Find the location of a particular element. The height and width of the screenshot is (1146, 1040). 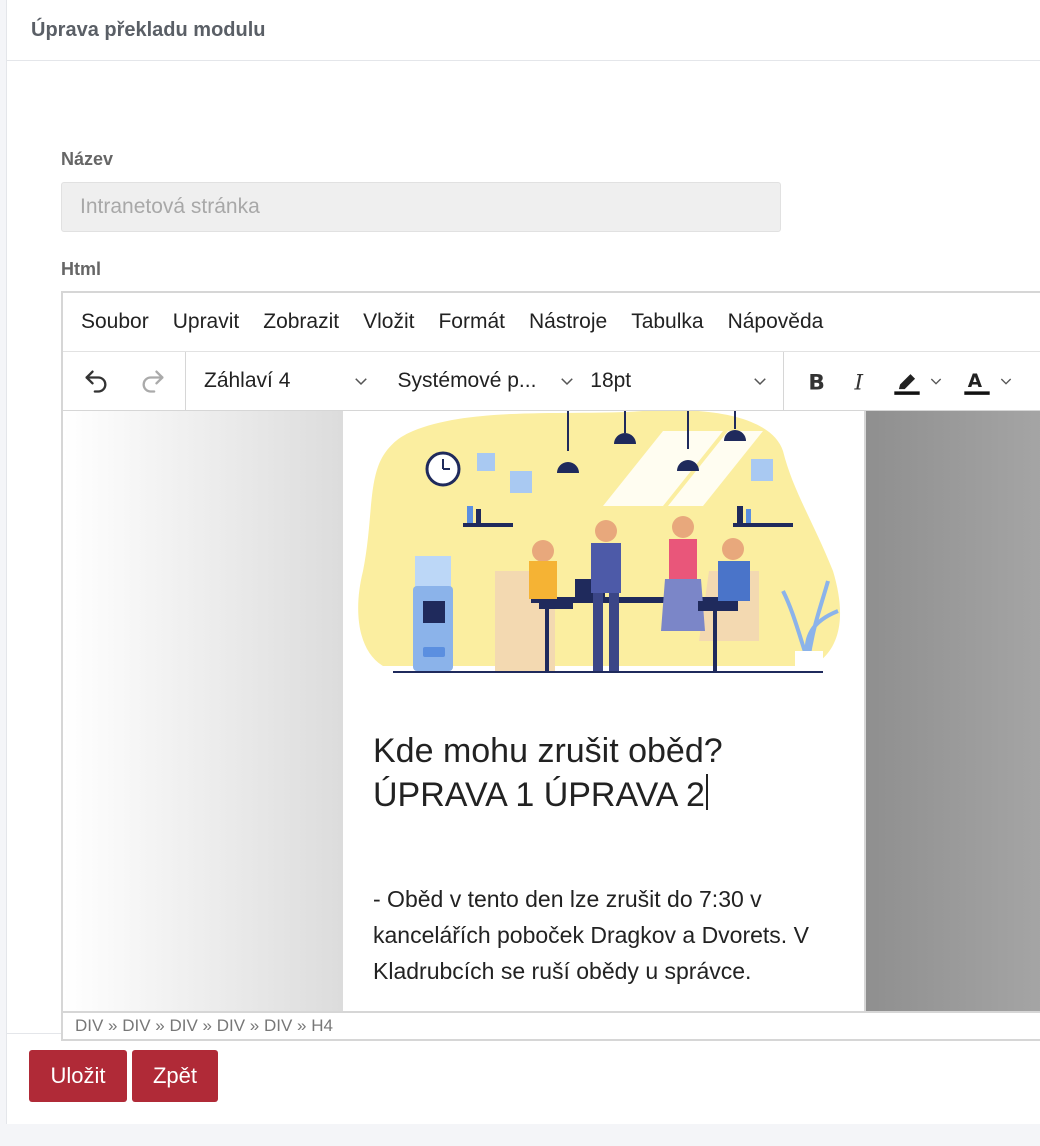

menu-view: Zobrazit is located at coordinates (301, 322).